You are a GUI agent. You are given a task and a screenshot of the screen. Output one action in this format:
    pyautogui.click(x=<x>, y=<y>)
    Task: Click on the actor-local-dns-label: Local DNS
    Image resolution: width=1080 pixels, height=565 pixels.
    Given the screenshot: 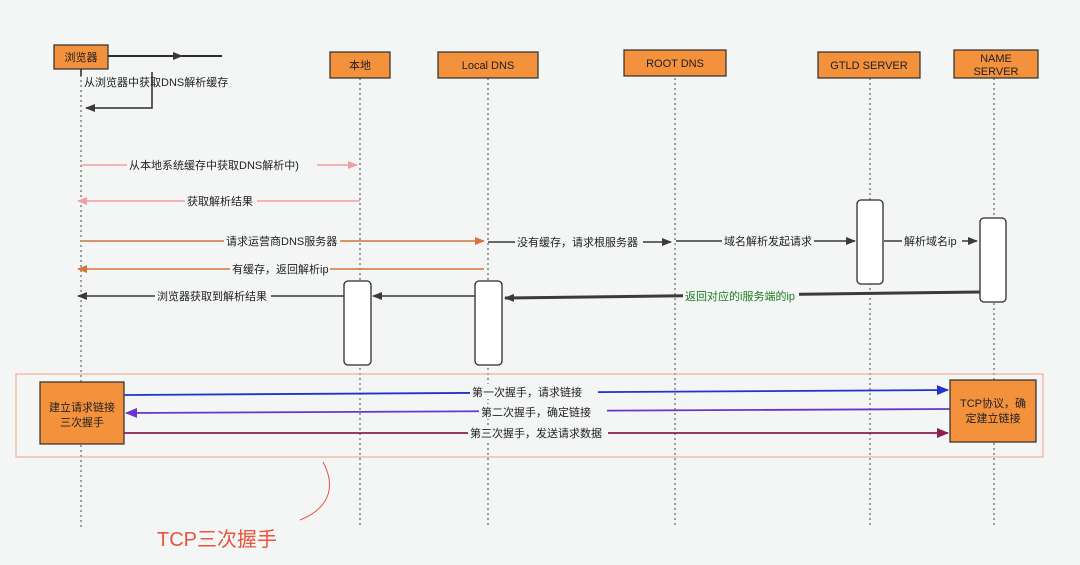 What is the action you would take?
    pyautogui.click(x=488, y=66)
    